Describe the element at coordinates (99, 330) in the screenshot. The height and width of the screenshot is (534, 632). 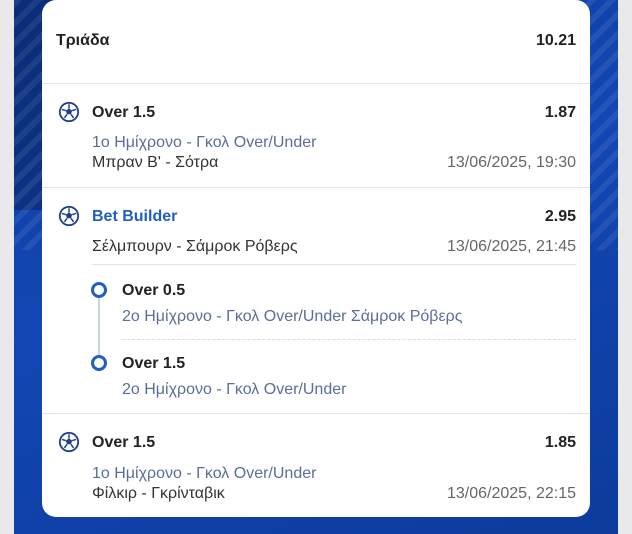
I see `legs-connector` at that location.